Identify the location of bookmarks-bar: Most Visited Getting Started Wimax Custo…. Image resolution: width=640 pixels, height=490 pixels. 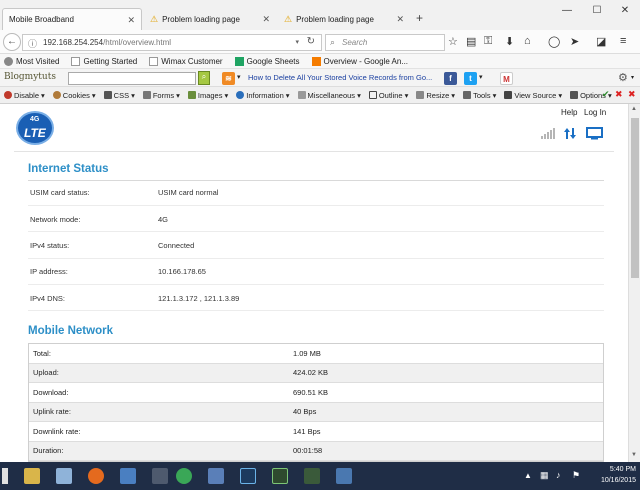
(320, 61).